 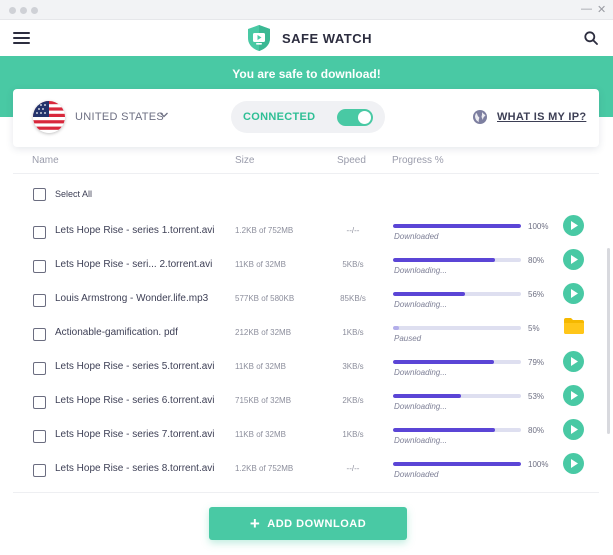 I want to click on brand: SAFE WATCH, so click(x=308, y=38).